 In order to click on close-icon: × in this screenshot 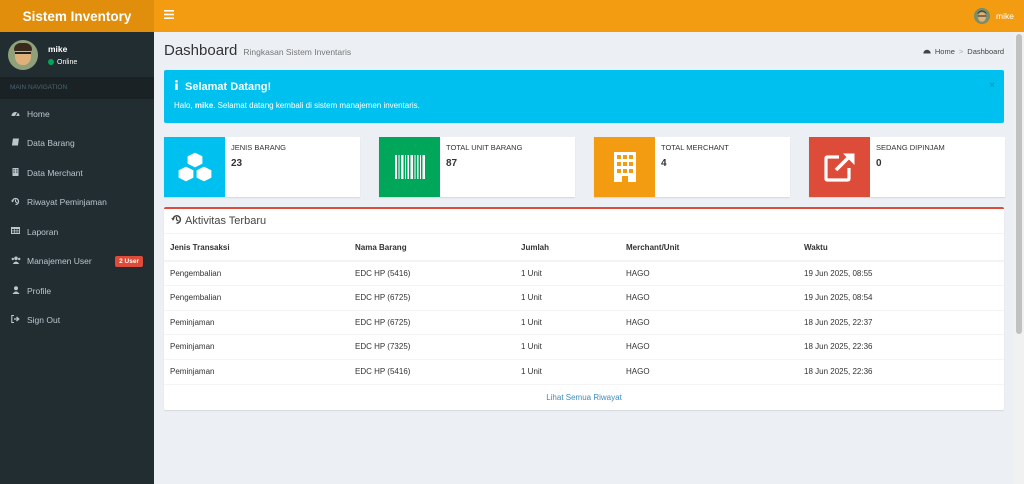, I will do `click(992, 85)`.